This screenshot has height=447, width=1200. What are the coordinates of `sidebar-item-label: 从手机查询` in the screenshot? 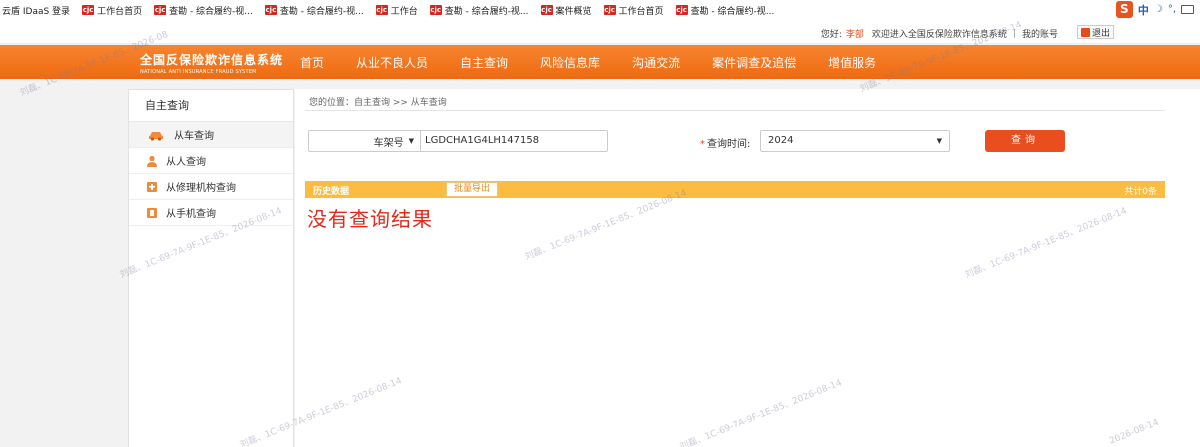 It's located at (191, 214).